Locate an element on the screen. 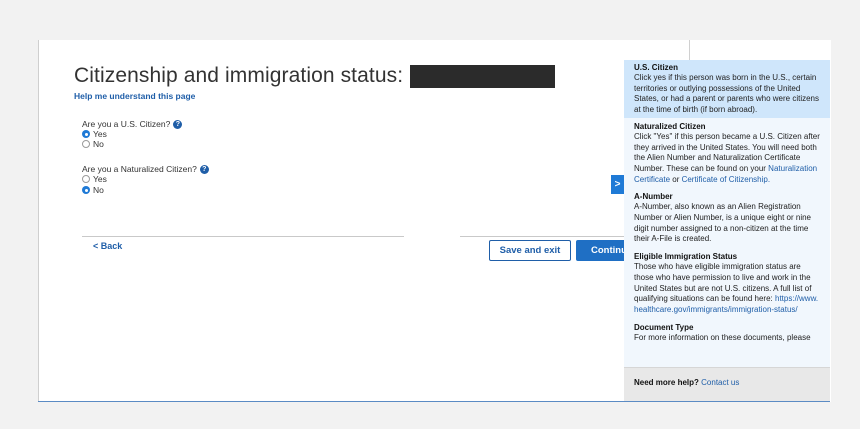 The width and height of the screenshot is (860, 429). title-row: Citizenship and immigration status: is located at coordinates (315, 76).